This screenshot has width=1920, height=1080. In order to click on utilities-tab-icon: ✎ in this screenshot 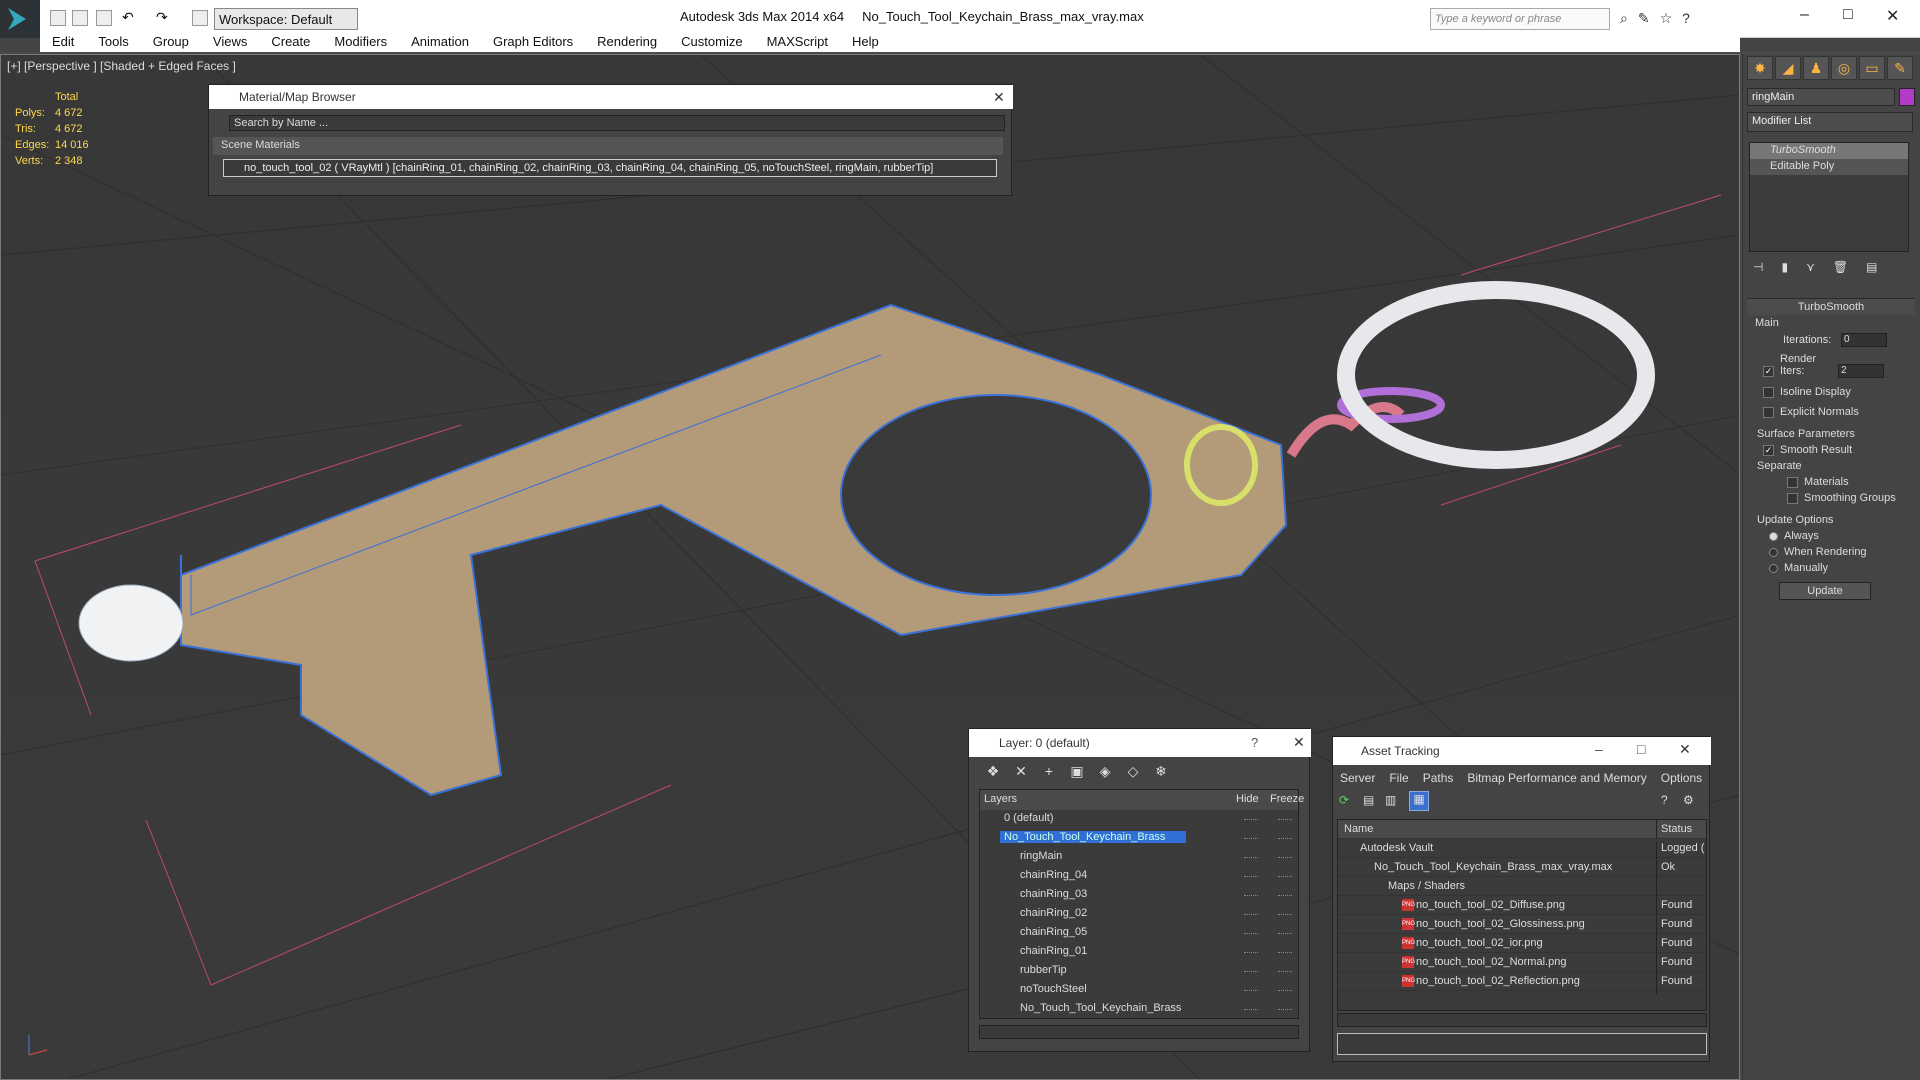, I will do `click(1900, 68)`.